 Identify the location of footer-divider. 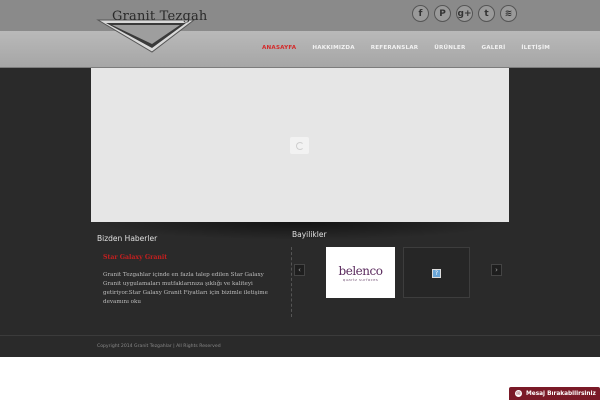
(300, 335).